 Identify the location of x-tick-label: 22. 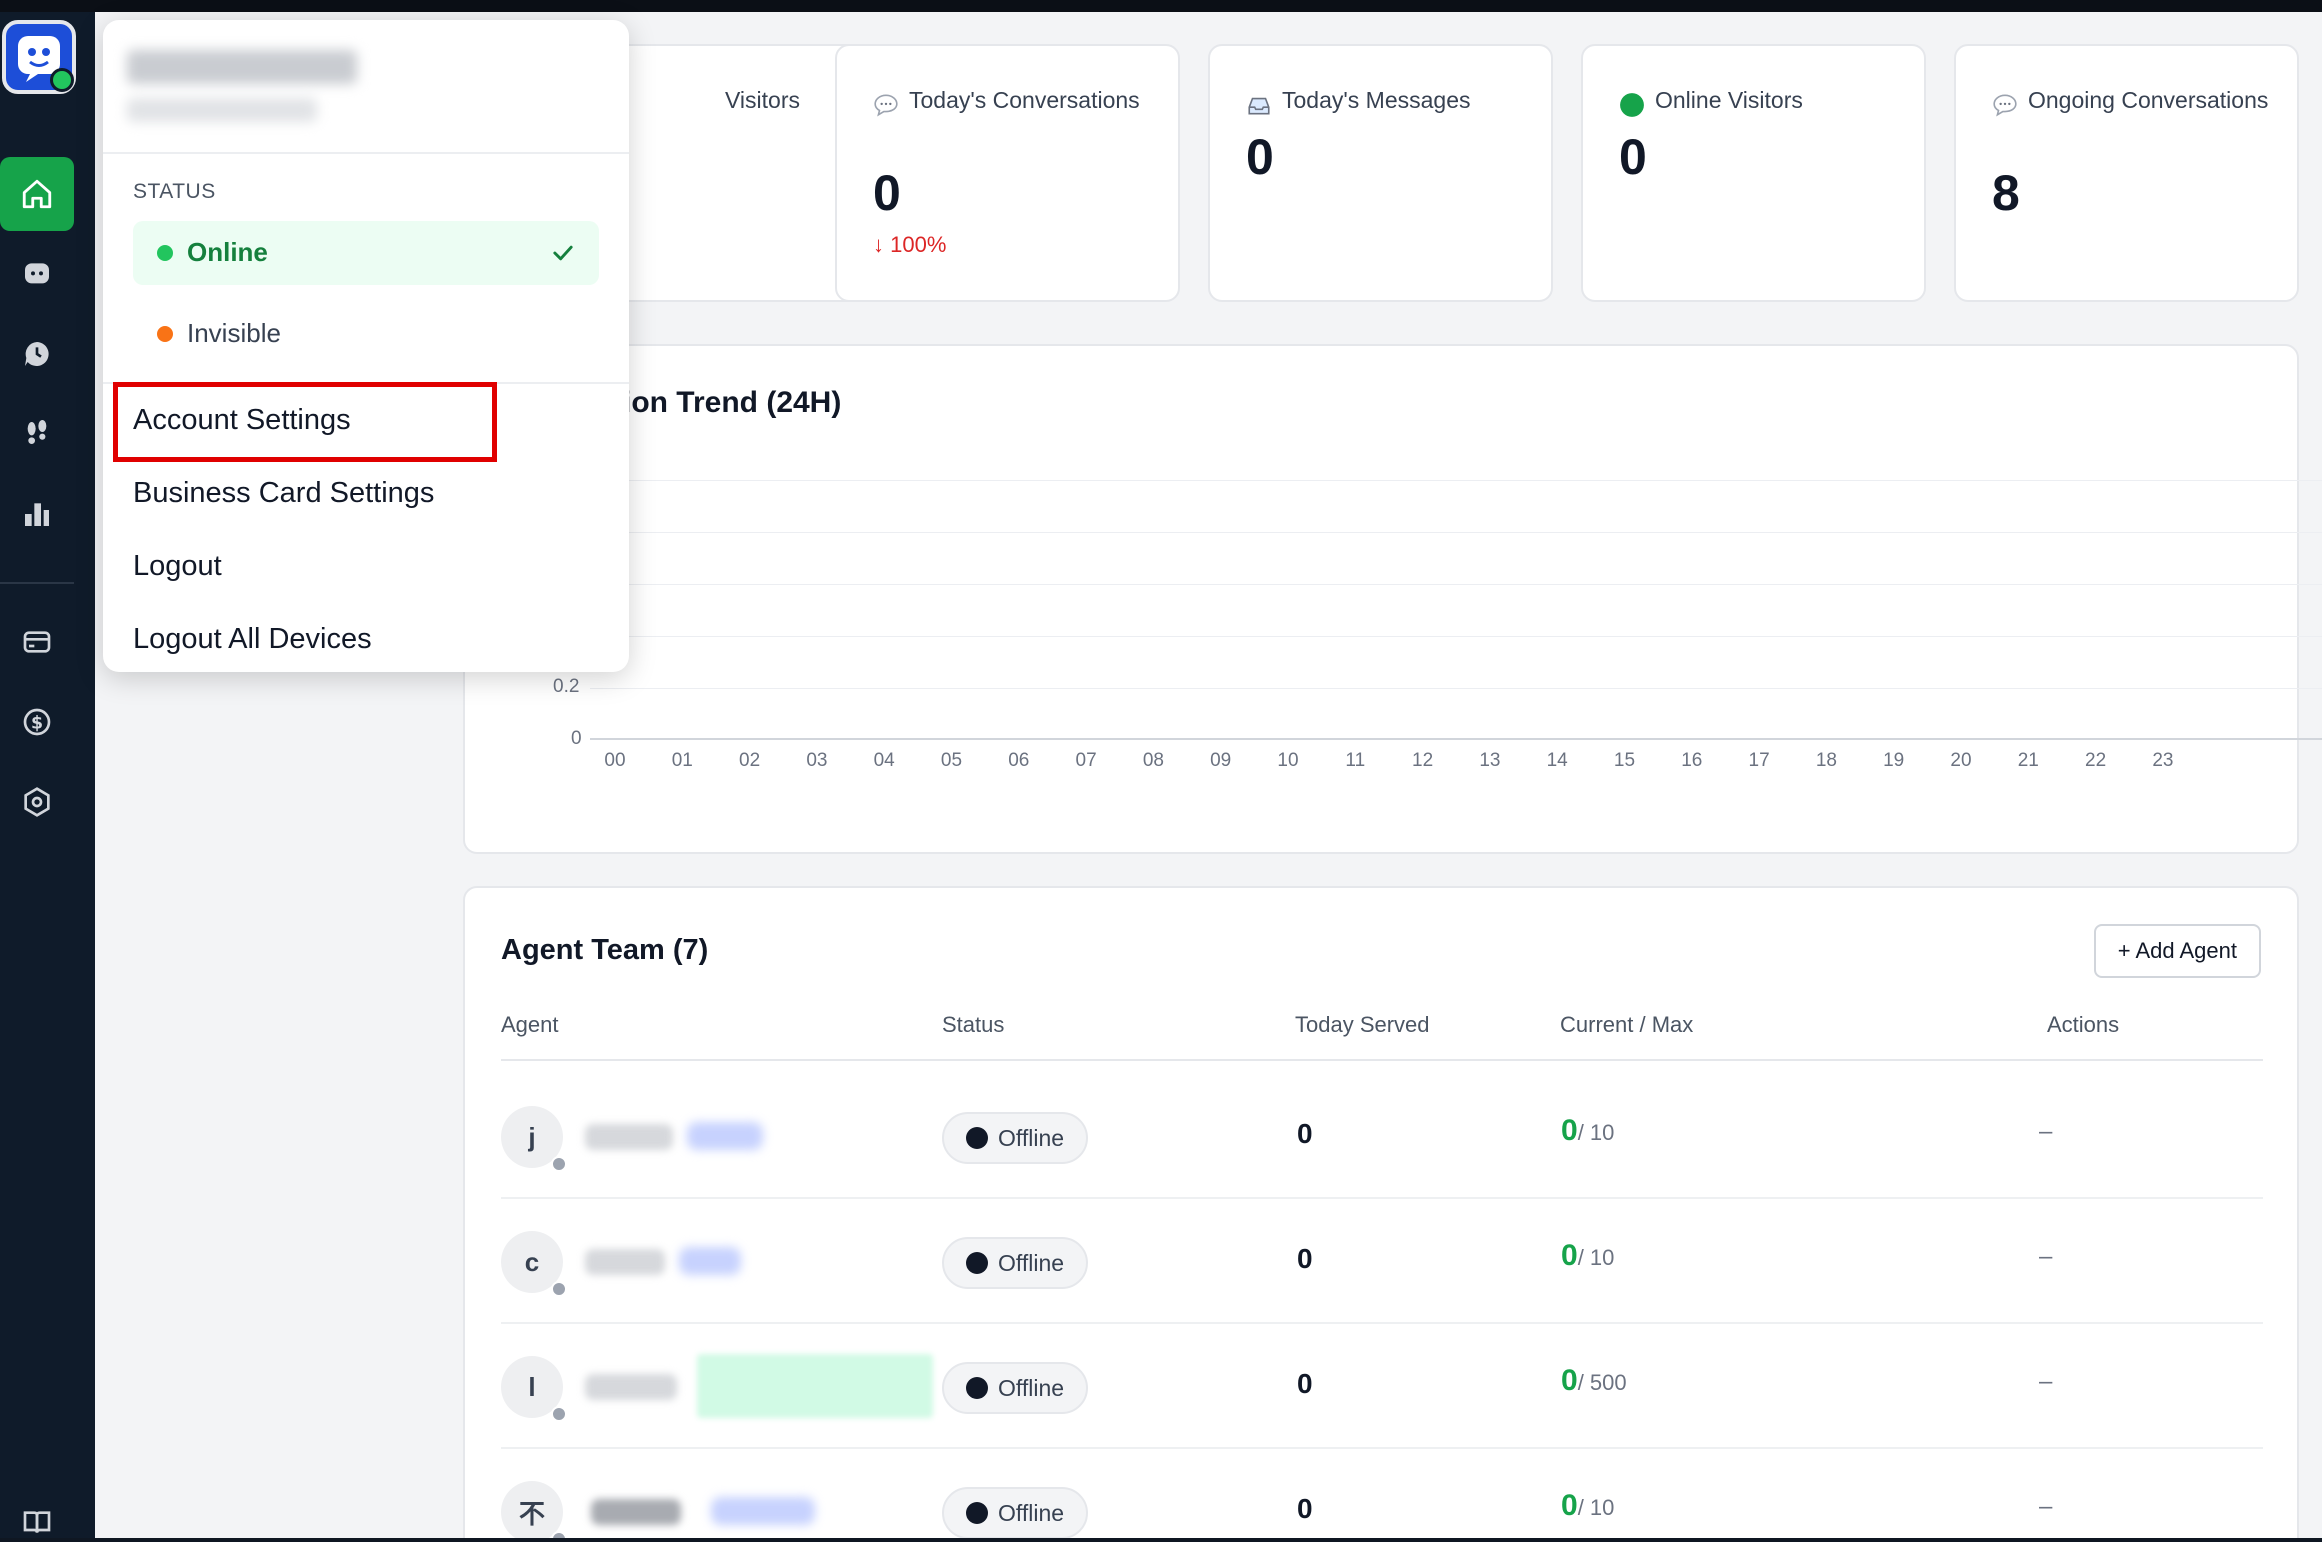
(2096, 760).